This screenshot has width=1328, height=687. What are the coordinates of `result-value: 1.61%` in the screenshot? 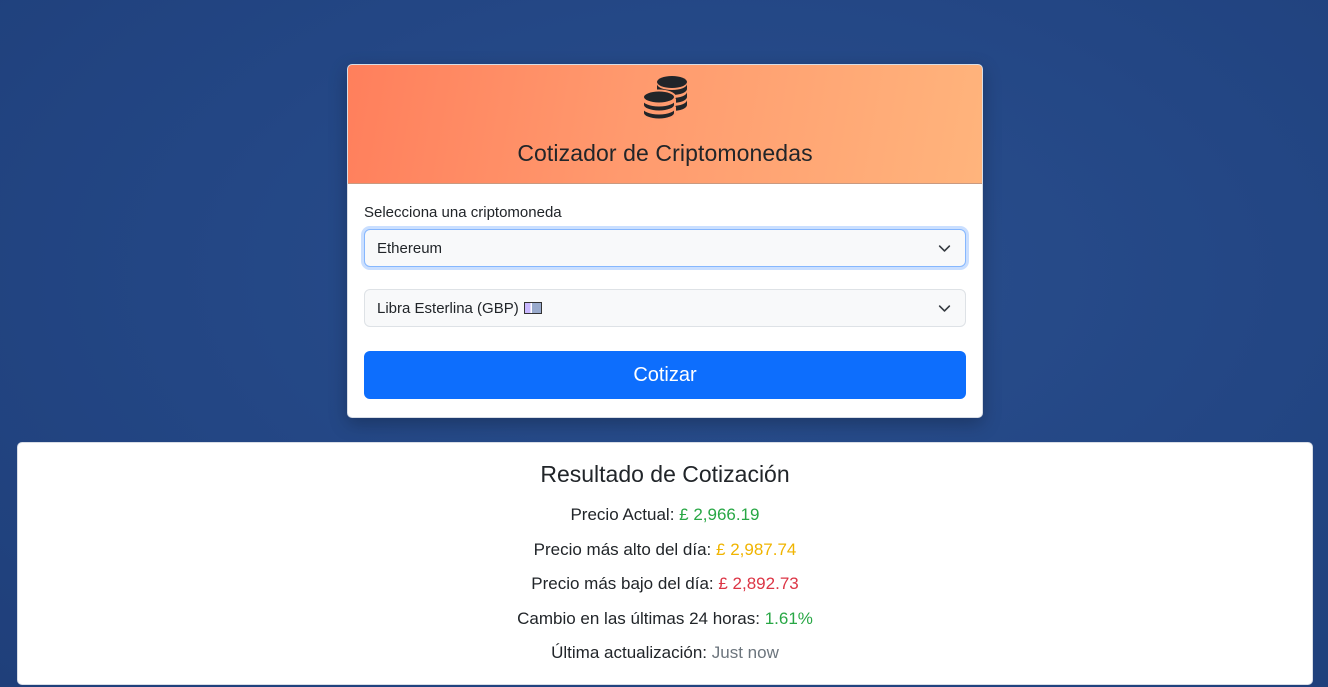 It's located at (788, 618).